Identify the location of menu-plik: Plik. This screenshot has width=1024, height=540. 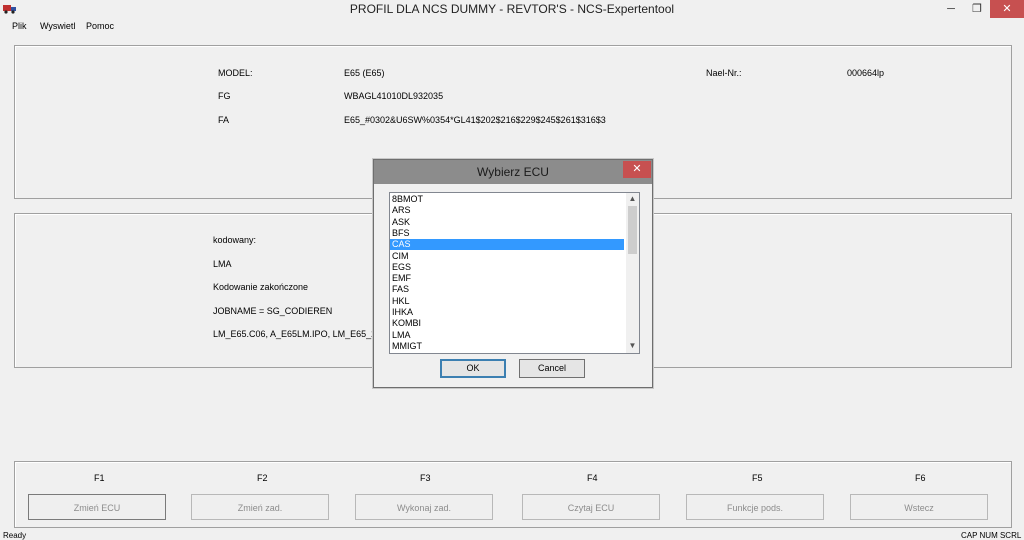
(19, 26).